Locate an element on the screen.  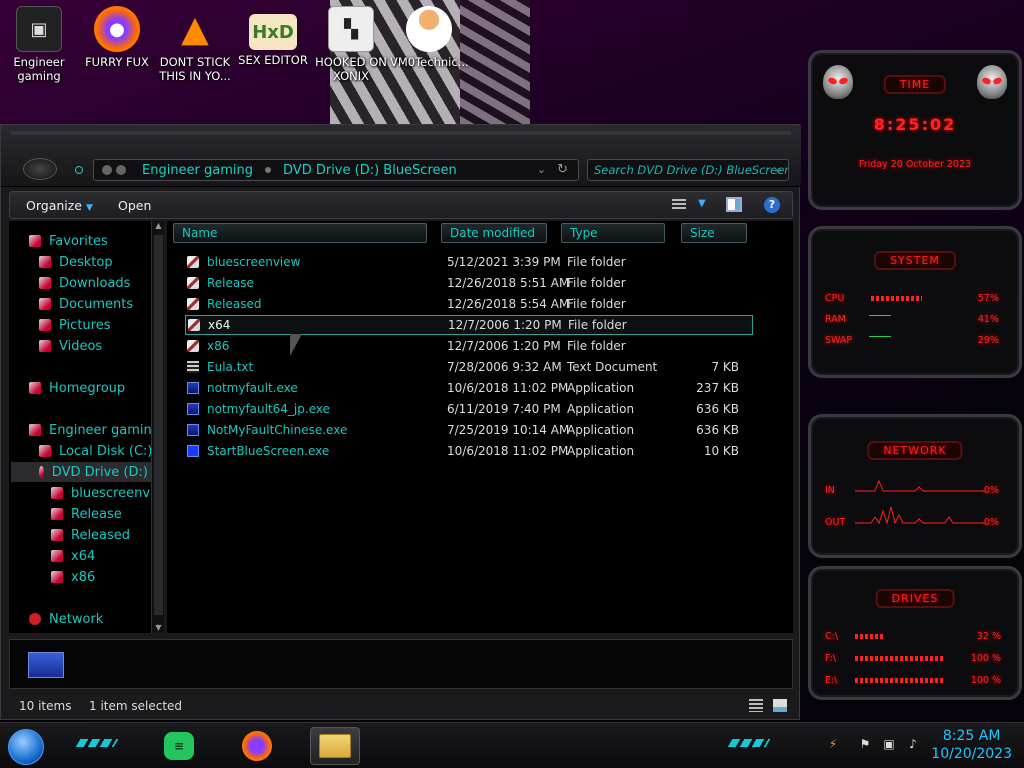
nav-item-bluescreenview: bluescreenview is located at coordinates (107, 493).